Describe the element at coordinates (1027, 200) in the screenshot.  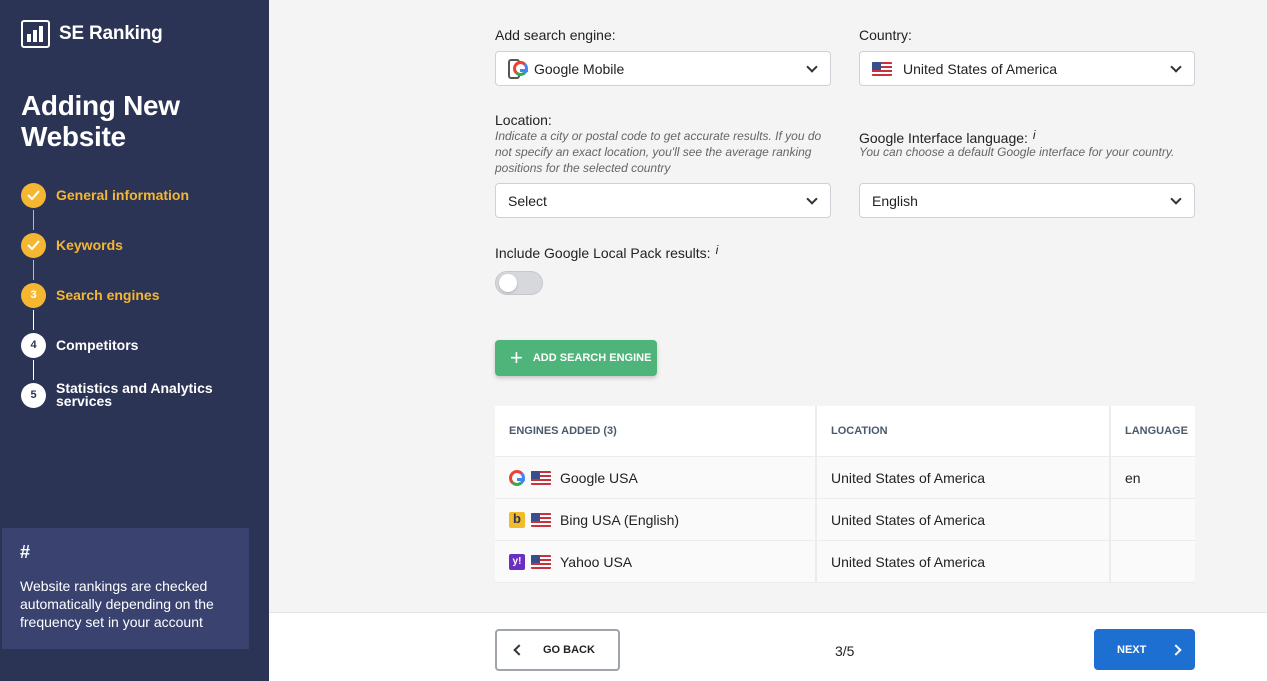
I see `language-select: English` at that location.